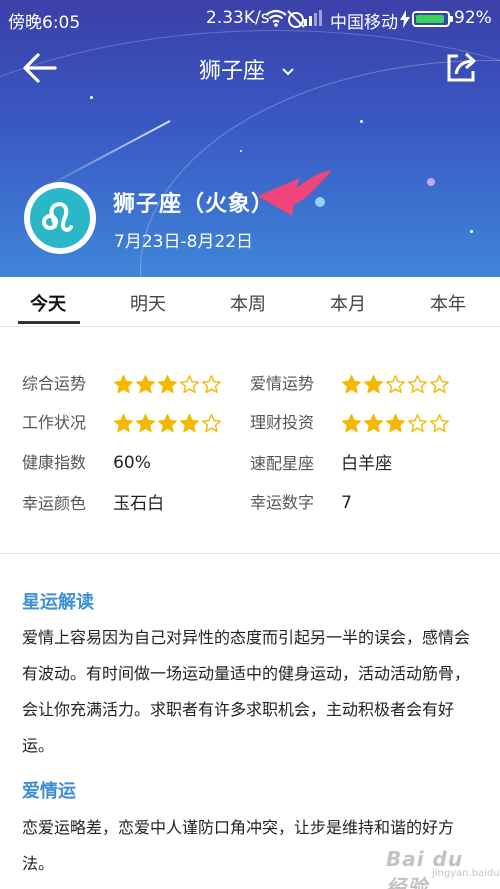 The width and height of the screenshot is (500, 889). I want to click on overall-fortune-label: 综合运势, so click(54, 383).